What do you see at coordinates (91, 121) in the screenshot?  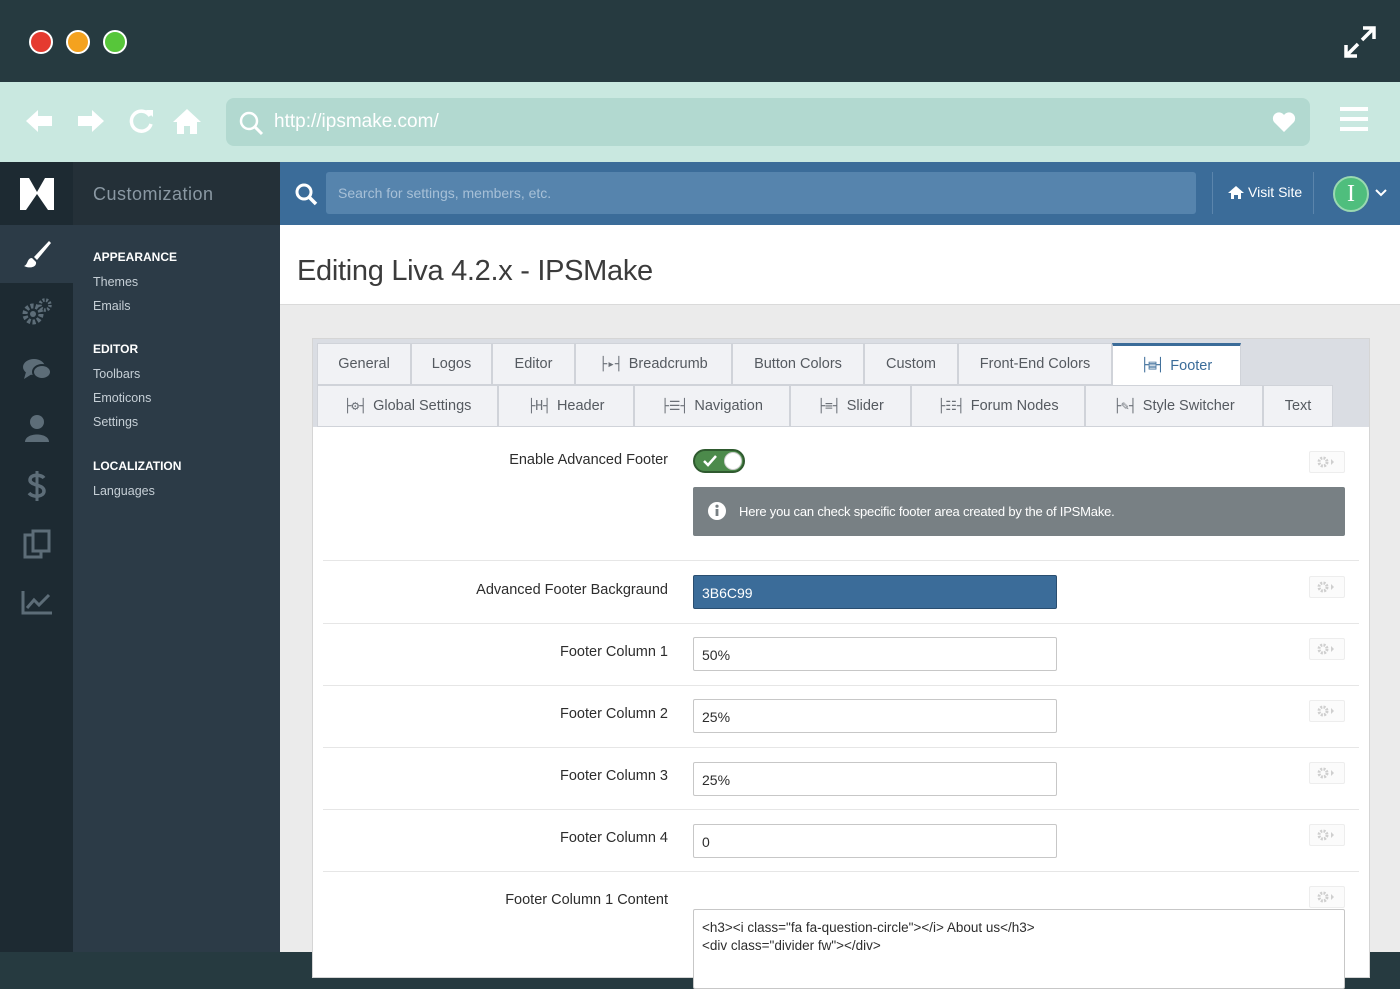 I see `forward-arrow-icon` at bounding box center [91, 121].